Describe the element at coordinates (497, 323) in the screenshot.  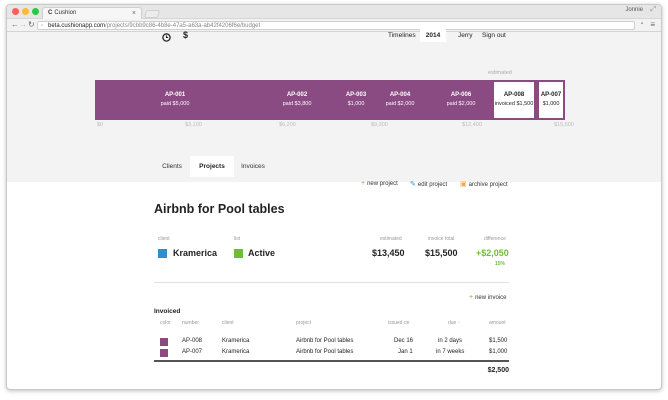
I see `column-header-amount: amount` at that location.